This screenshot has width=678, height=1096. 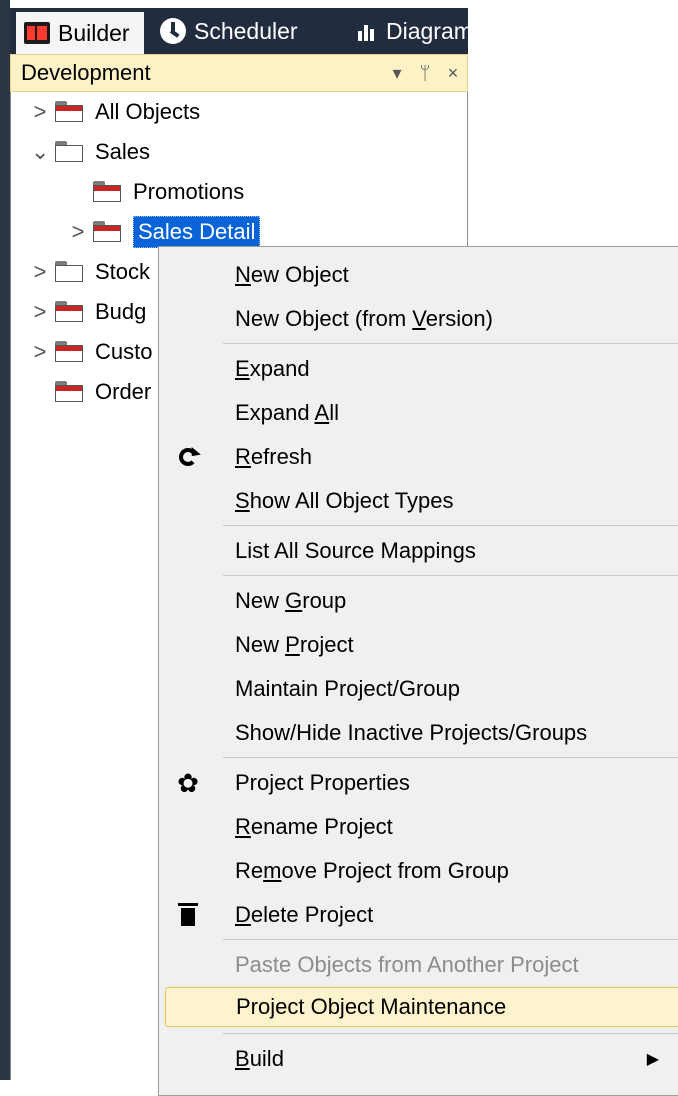 What do you see at coordinates (197, 232) in the screenshot?
I see `tree-item-label-selected: Sales Detail` at bounding box center [197, 232].